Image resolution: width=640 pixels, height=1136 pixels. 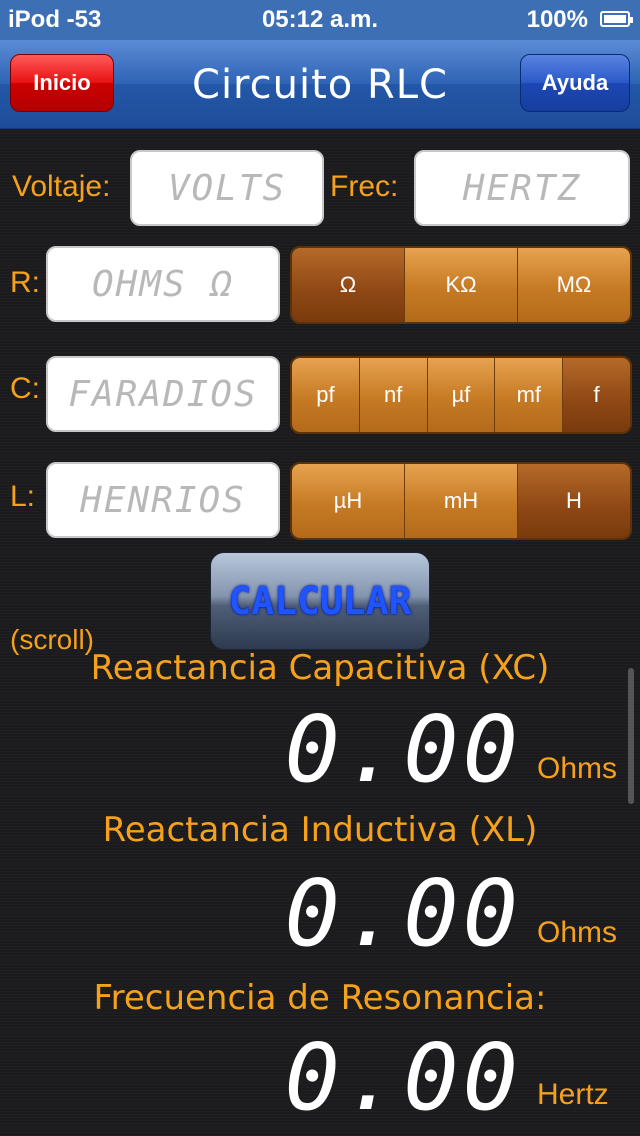 I want to click on frequency-input: HERTZ, so click(x=522, y=188).